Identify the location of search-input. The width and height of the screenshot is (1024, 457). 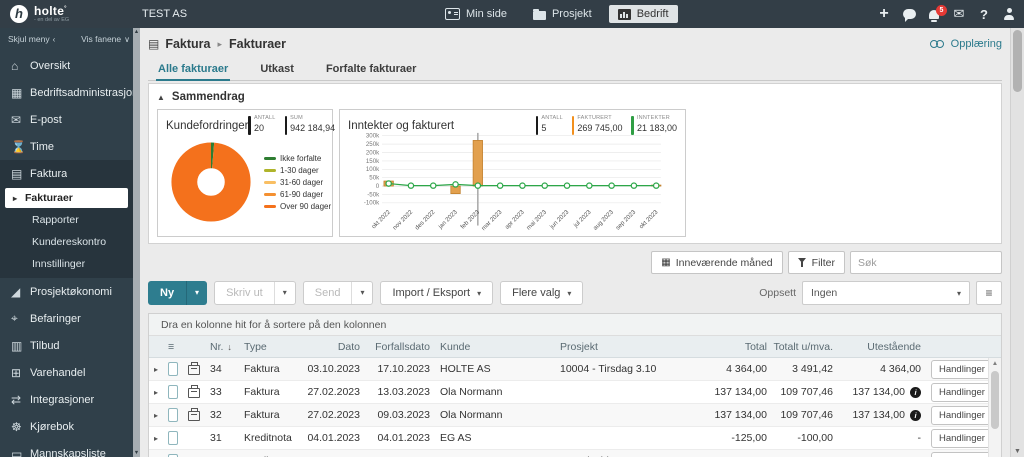
(926, 262).